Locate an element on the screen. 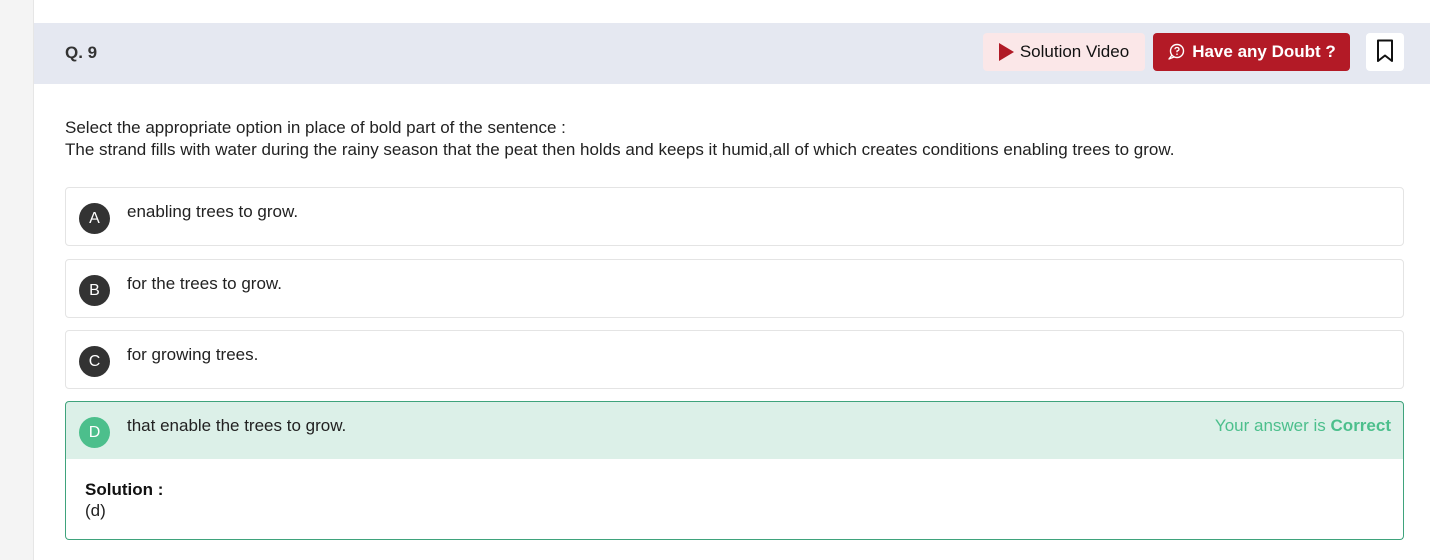 This screenshot has height=560, width=1430. question-header: Q. 9 Solution Video Have any Doubt ? is located at coordinates (732, 53).